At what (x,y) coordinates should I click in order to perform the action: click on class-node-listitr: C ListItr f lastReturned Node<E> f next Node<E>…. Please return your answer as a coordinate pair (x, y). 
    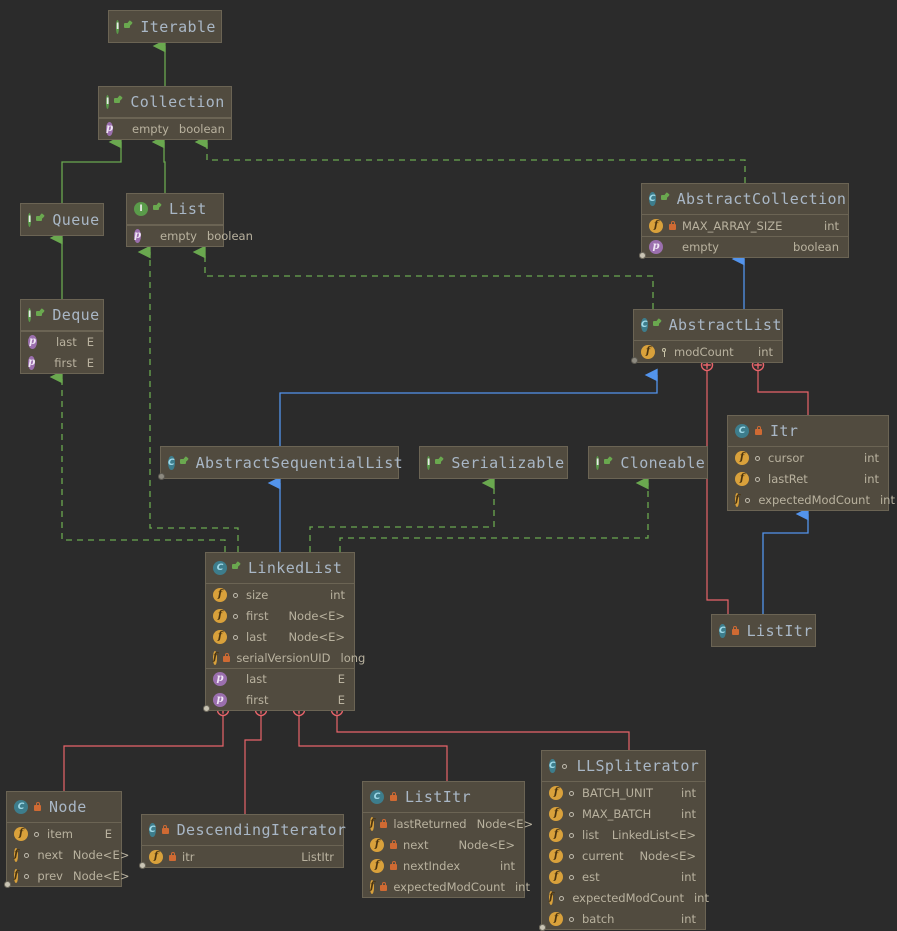
    Looking at the image, I should click on (447, 839).